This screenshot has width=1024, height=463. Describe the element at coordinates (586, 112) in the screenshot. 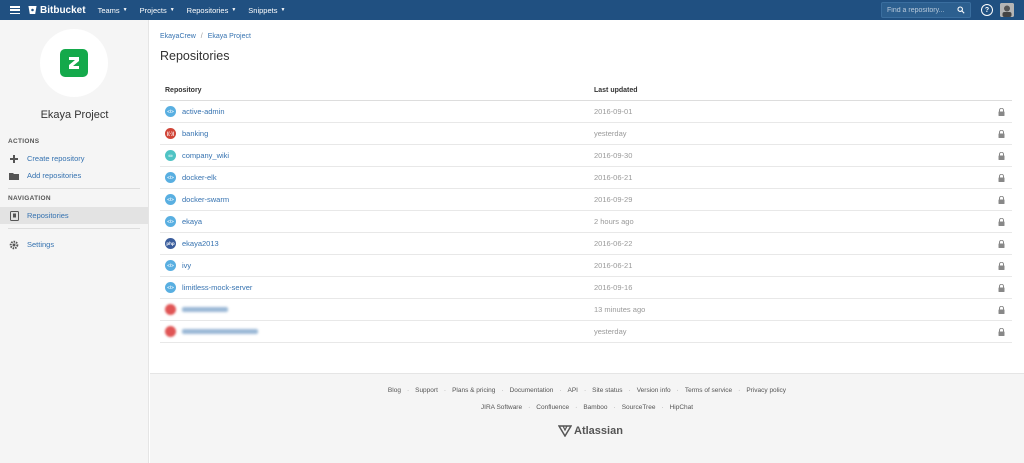

I see `table-row: </> active-admin 2016-09-01` at that location.